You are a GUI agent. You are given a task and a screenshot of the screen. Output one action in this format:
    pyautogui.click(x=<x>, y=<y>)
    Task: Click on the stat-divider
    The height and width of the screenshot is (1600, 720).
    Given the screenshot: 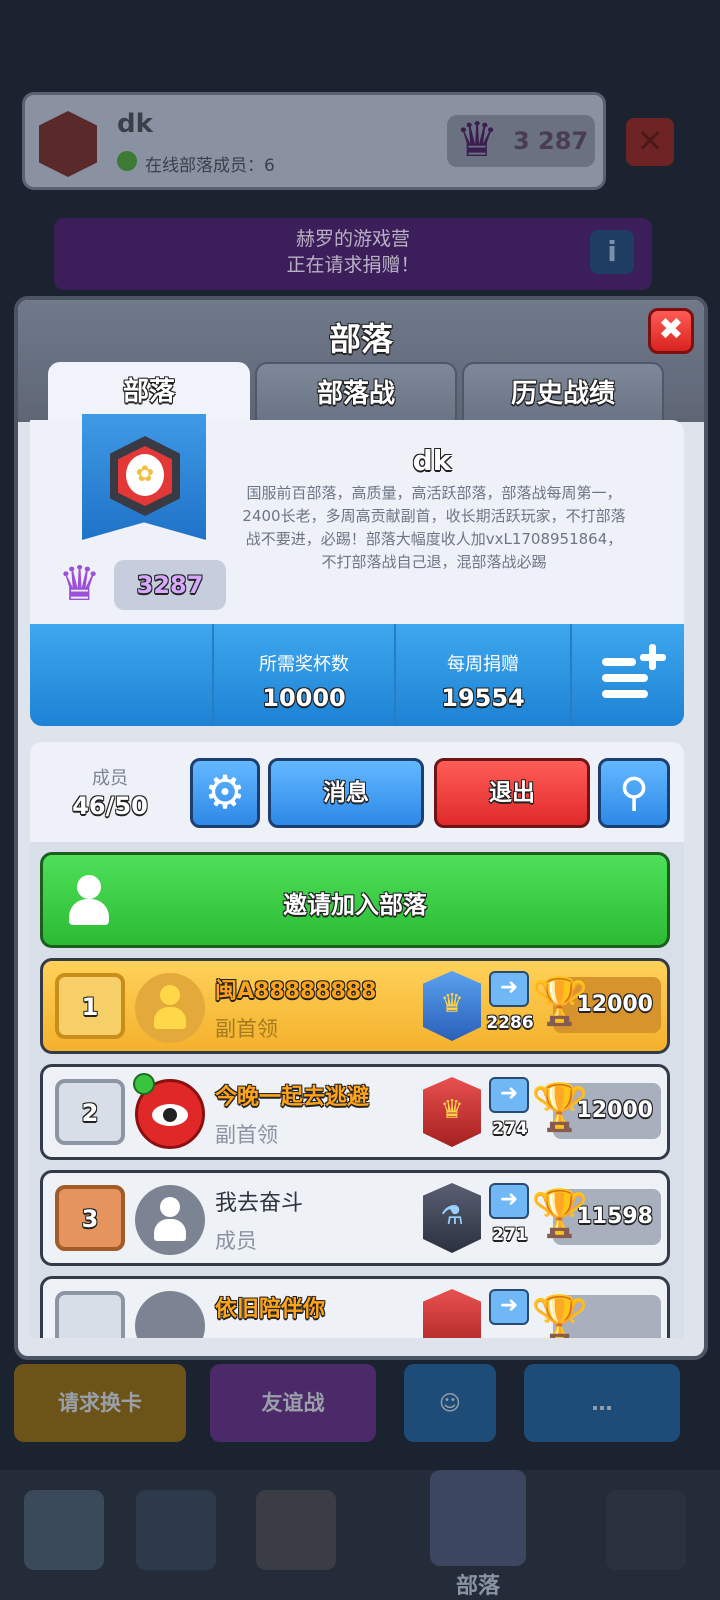 What is the action you would take?
    pyautogui.click(x=571, y=675)
    